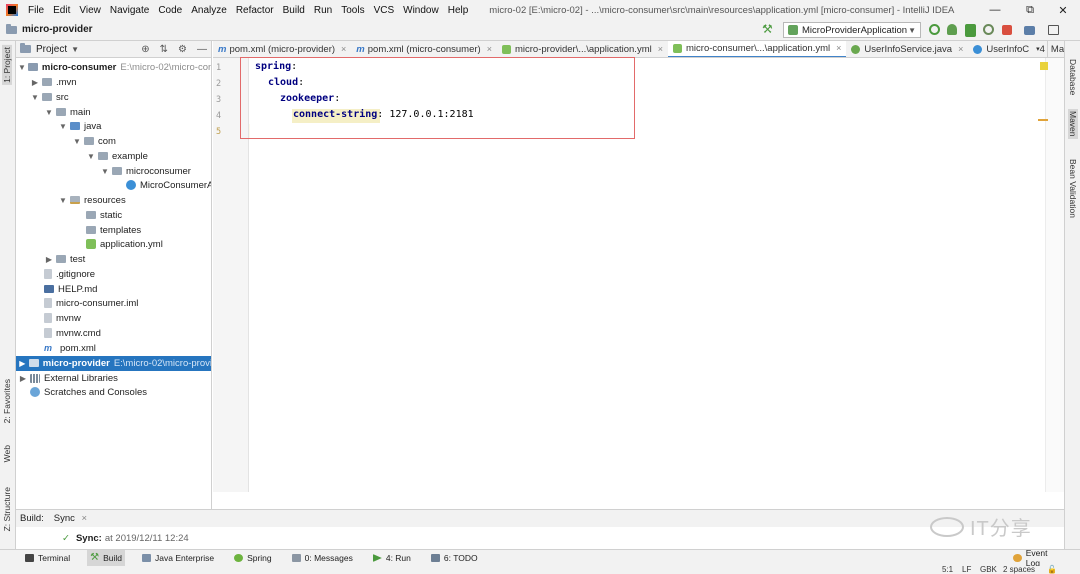 This screenshot has width=1080, height=574. Describe the element at coordinates (1029, 30) in the screenshot. I see `project-structure-icon` at that location.